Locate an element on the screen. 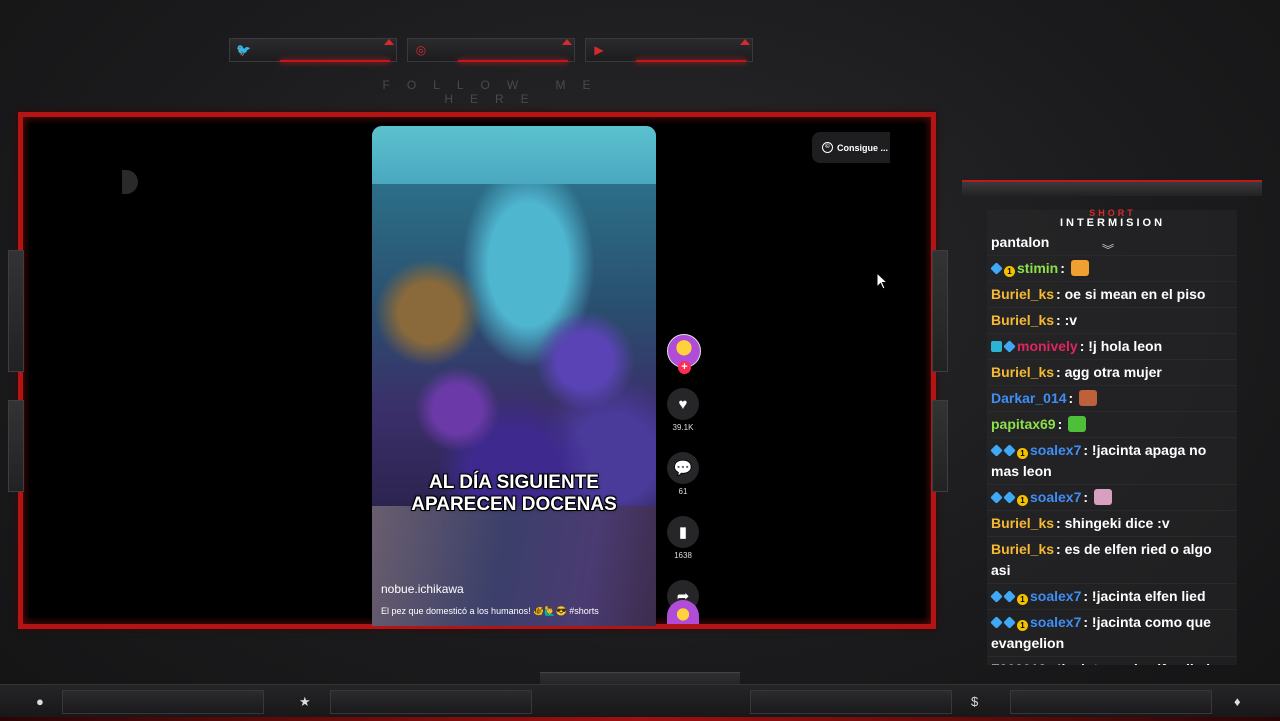  heart-icon: ♥ is located at coordinates (683, 404).